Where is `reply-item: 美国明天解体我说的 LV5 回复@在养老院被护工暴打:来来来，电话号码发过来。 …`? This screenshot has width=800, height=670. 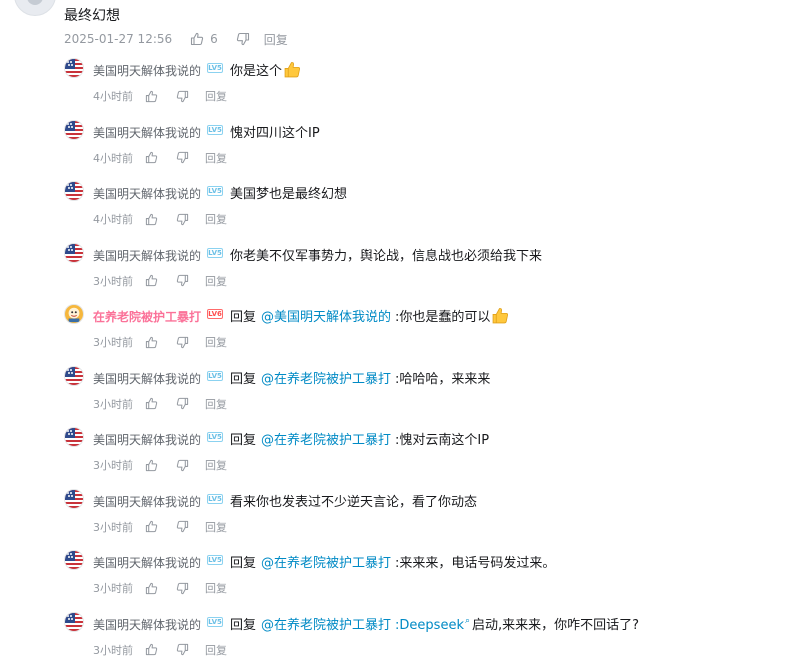
reply-item: 美国明天解体我说的 LV5 回复@在养老院被护工暴打:来来来，电话号码发过来。 … is located at coordinates (424, 578).